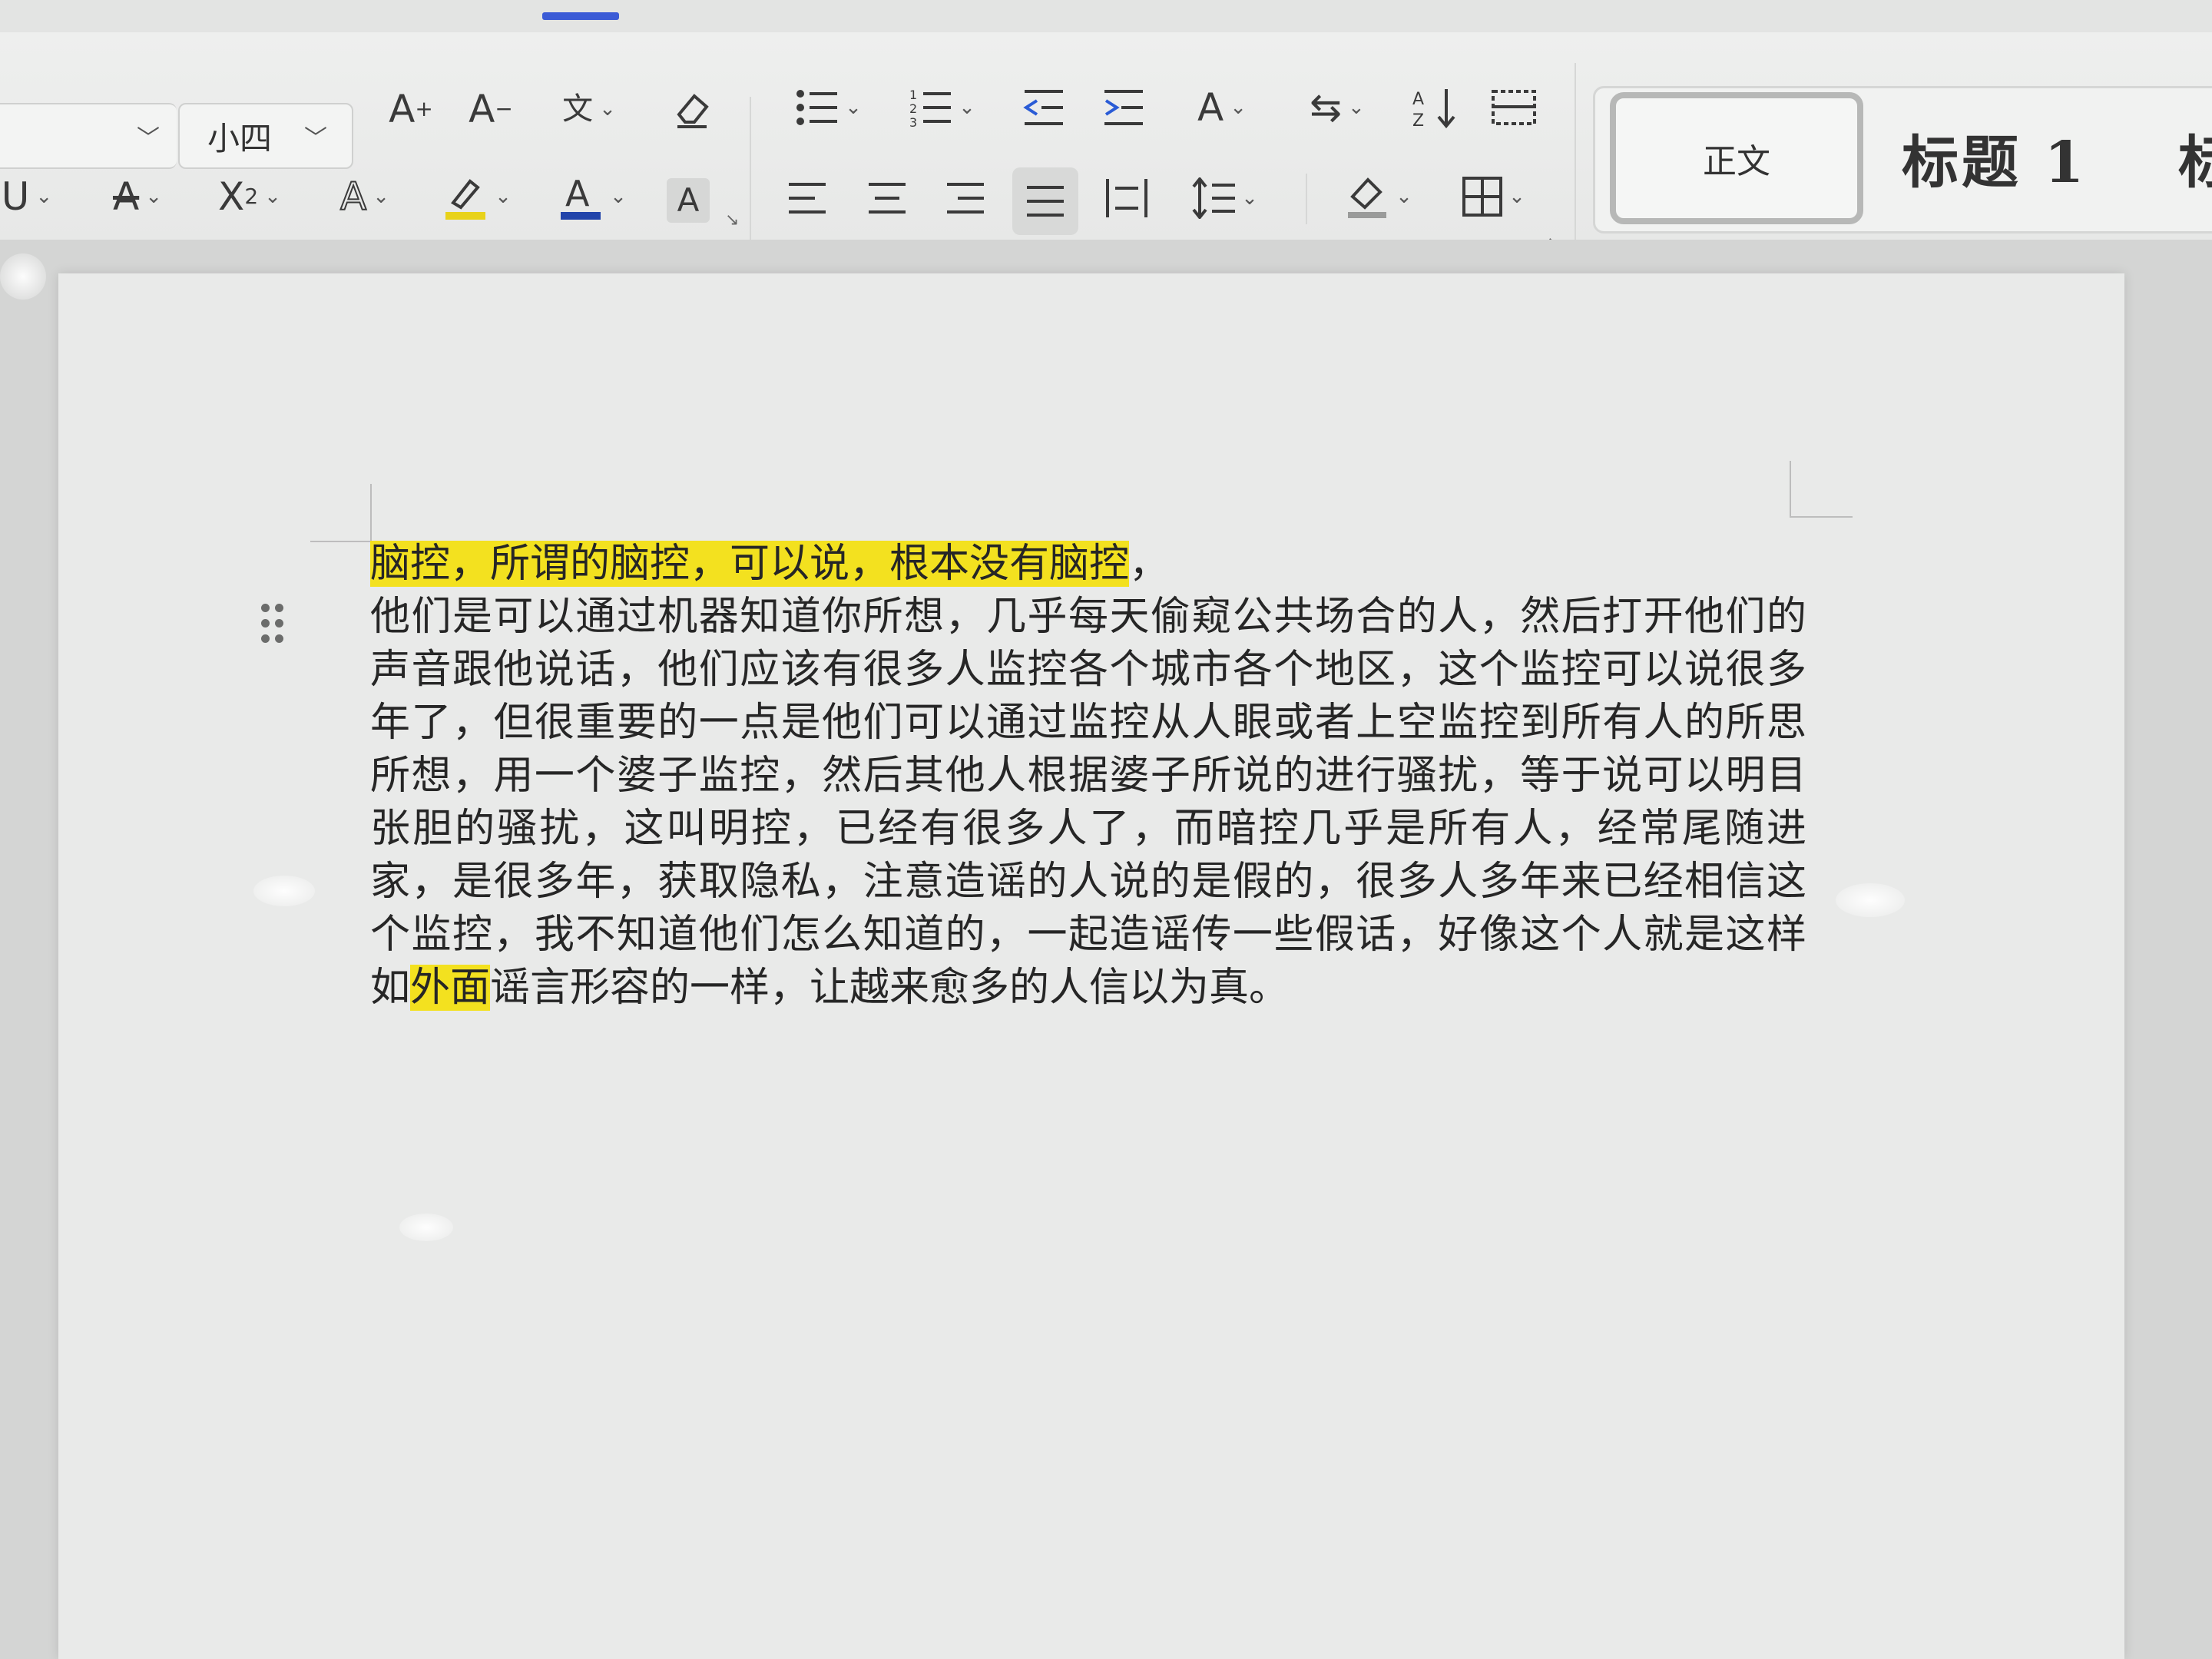 Image resolution: width=2212 pixels, height=1659 pixels. What do you see at coordinates (913, 121) in the screenshot?
I see `svg-text: 3` at bounding box center [913, 121].